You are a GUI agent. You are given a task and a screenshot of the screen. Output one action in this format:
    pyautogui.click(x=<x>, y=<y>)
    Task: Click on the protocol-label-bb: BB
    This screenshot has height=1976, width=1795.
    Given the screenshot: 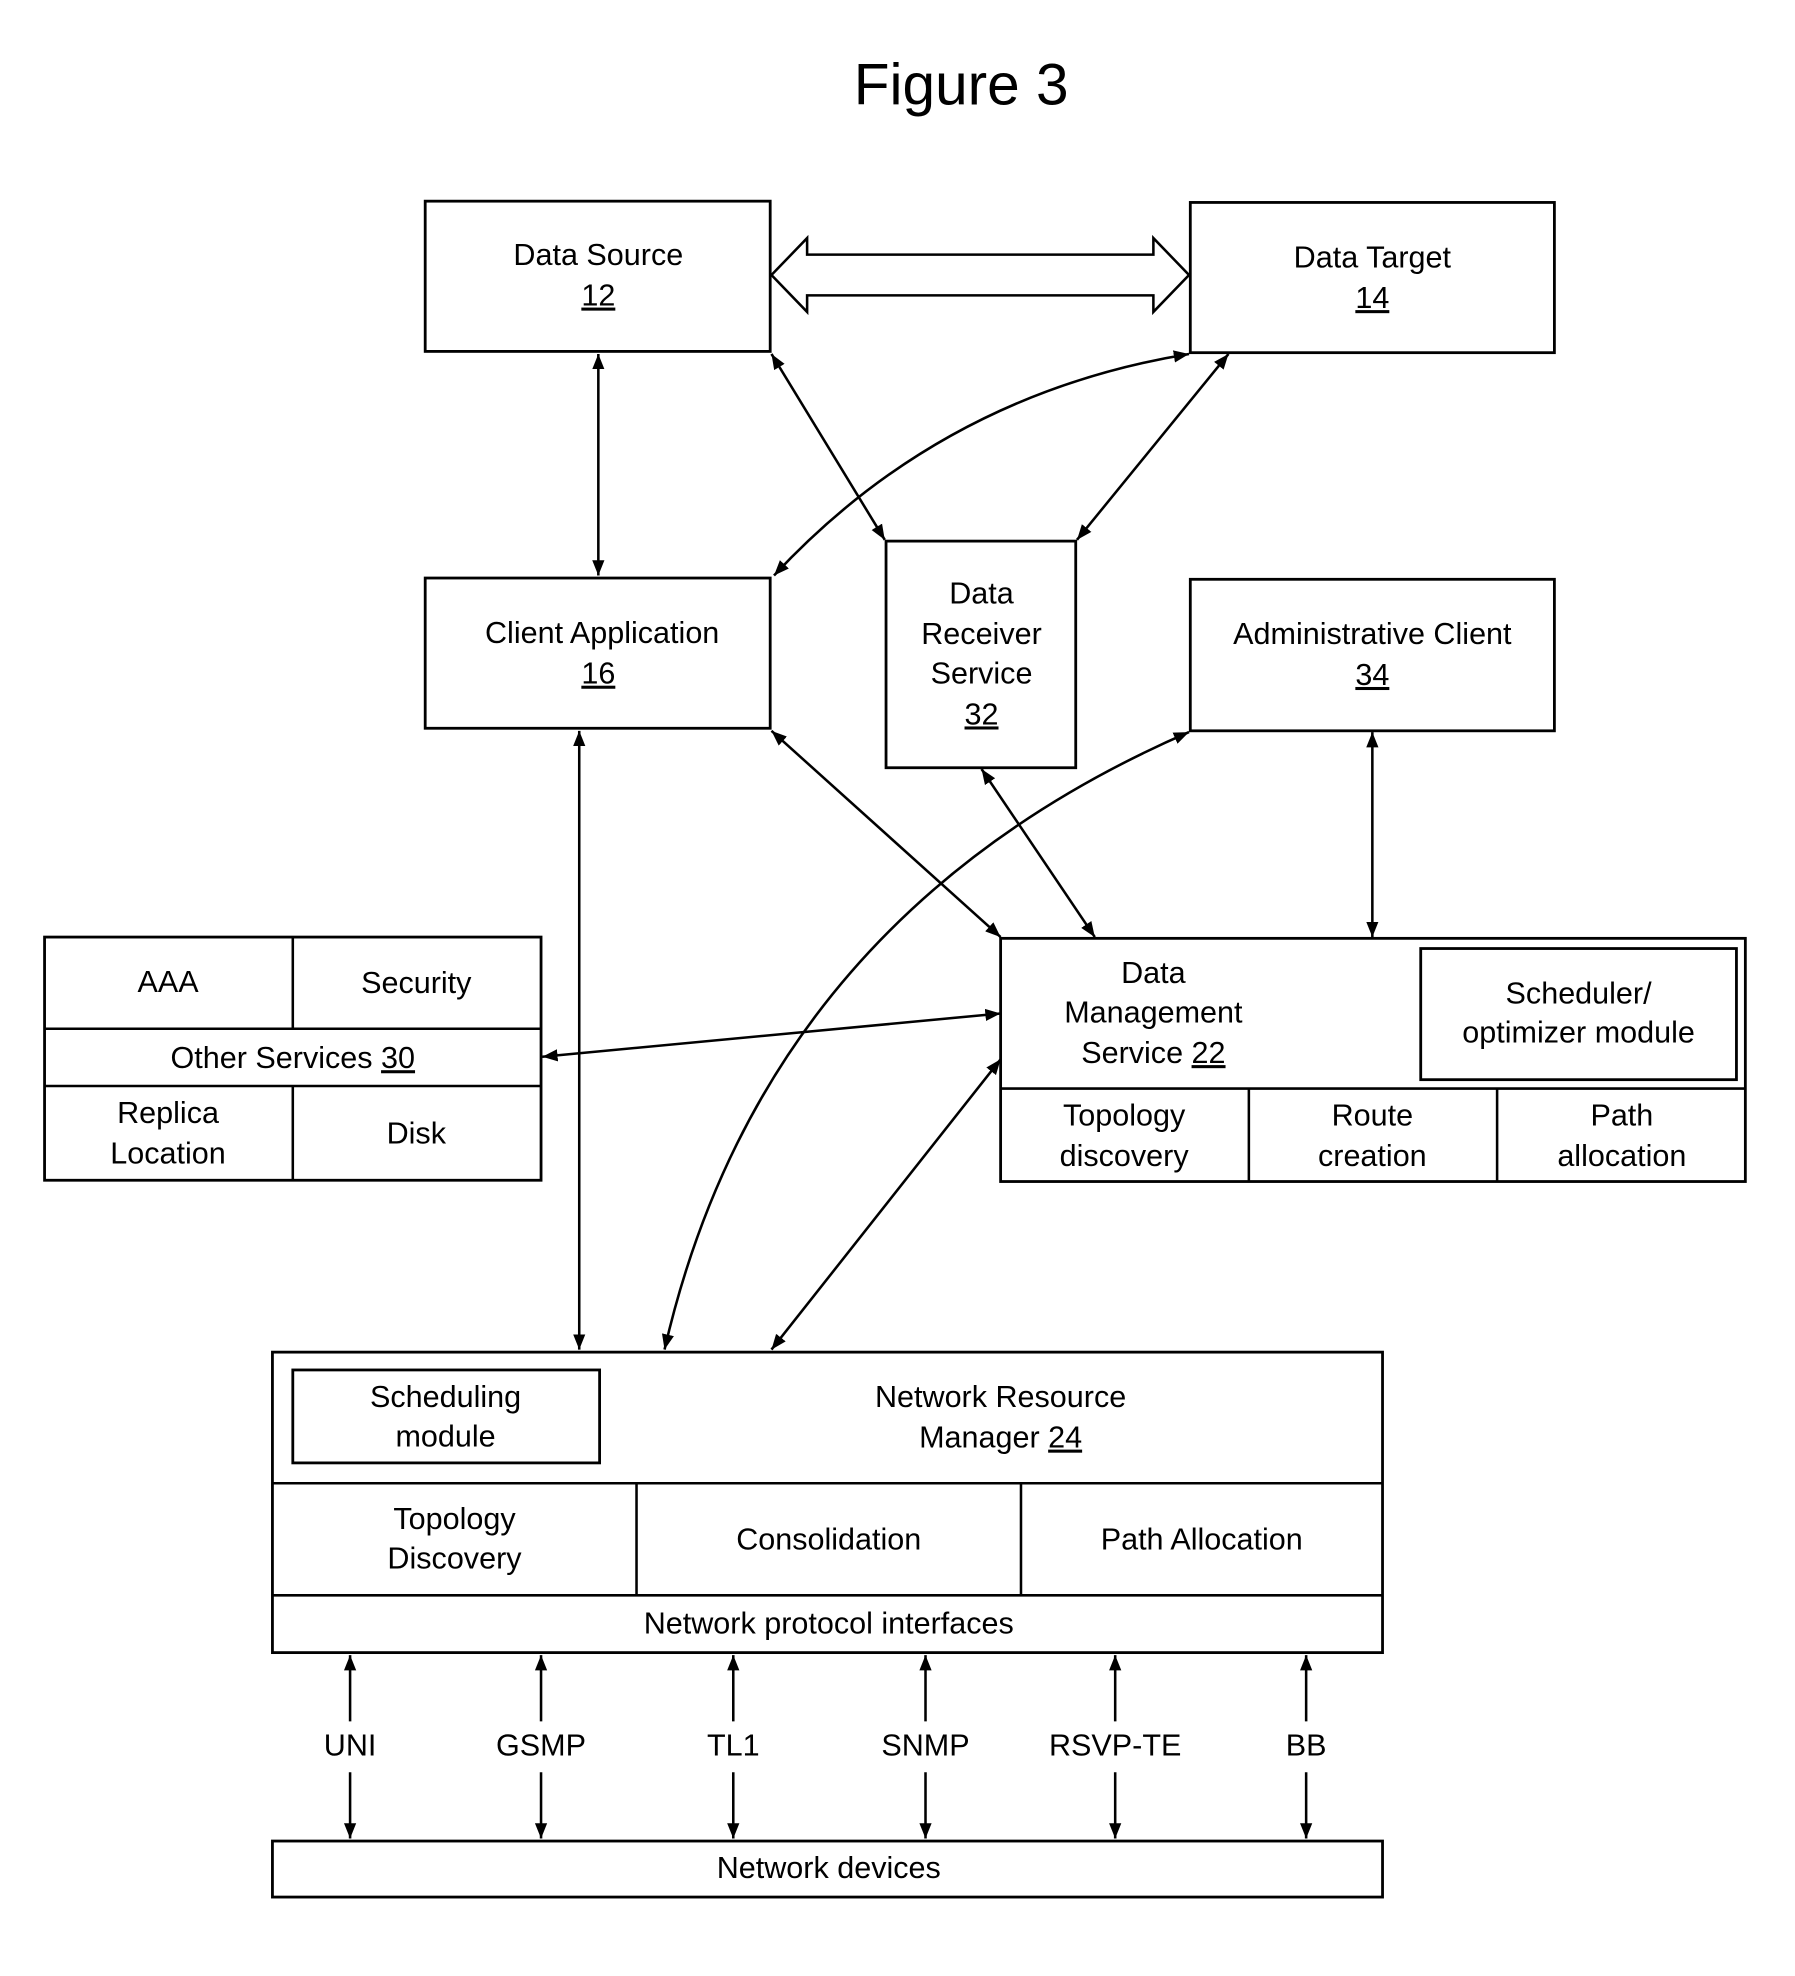 What is the action you would take?
    pyautogui.click(x=1306, y=1746)
    